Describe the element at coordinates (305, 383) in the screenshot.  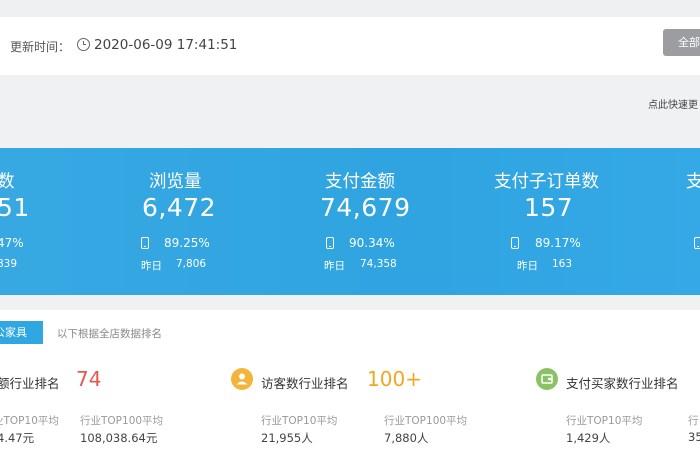
I see `rank-label: 访客数行业排名` at that location.